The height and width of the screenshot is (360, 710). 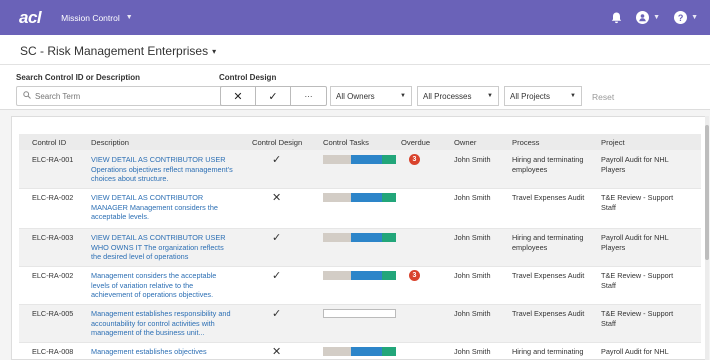 I want to click on control-id-cell: ELC-RA-008, so click(x=53, y=351).